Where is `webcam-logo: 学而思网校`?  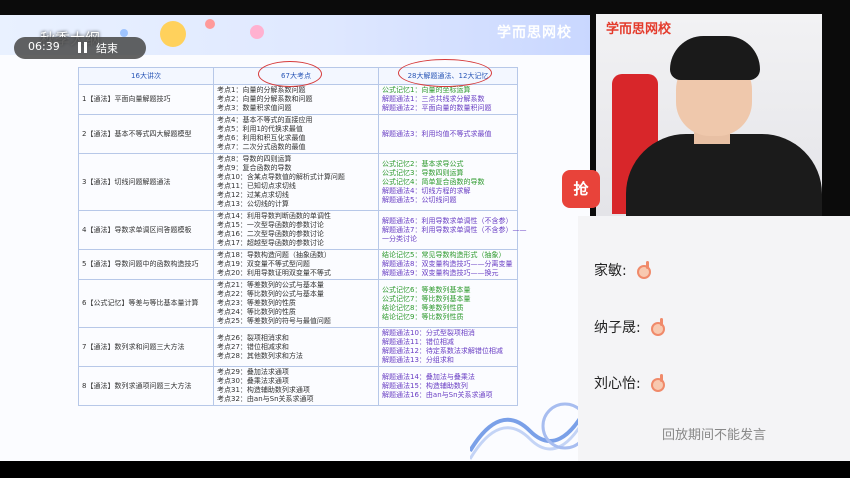 webcam-logo: 学而思网校 is located at coordinates (639, 29).